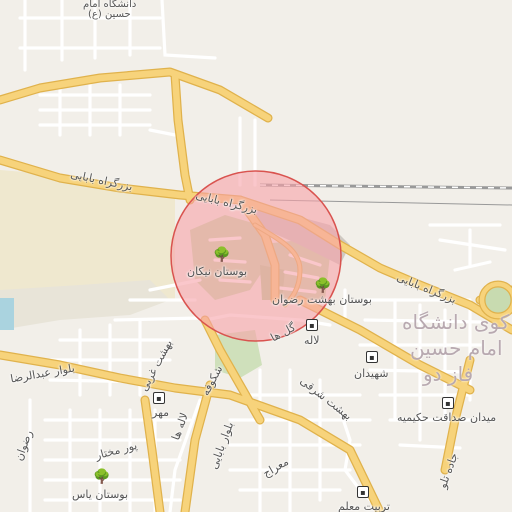 Image resolution: width=512 pixels, height=512 pixels. I want to click on campus-label: فاز دو, so click(448, 374).